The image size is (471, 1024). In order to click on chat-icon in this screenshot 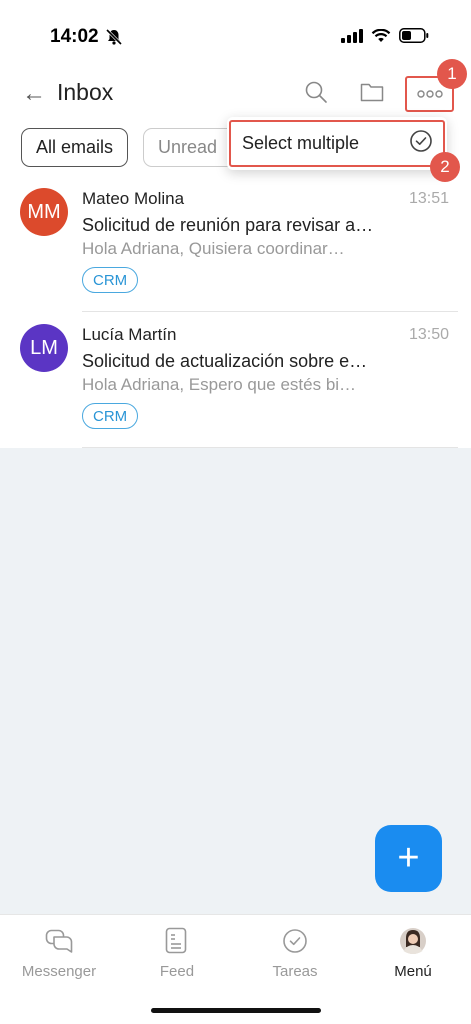, I will do `click(59, 941)`.